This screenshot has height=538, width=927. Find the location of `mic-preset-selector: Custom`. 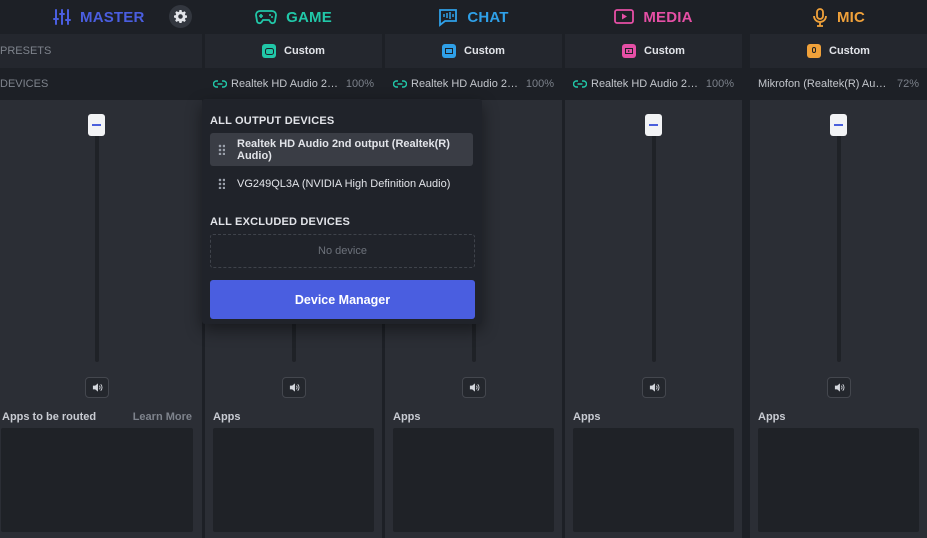

mic-preset-selector: Custom is located at coordinates (838, 51).